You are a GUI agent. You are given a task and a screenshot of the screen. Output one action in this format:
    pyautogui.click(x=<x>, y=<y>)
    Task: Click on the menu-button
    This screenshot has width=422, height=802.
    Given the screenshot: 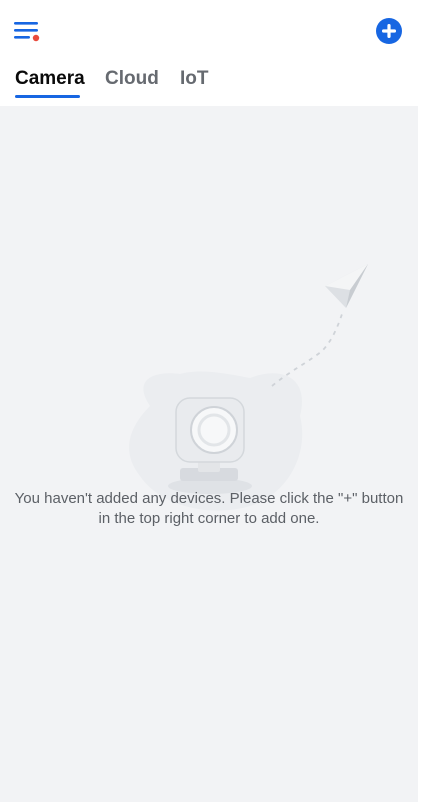 What is the action you would take?
    pyautogui.click(x=27, y=31)
    